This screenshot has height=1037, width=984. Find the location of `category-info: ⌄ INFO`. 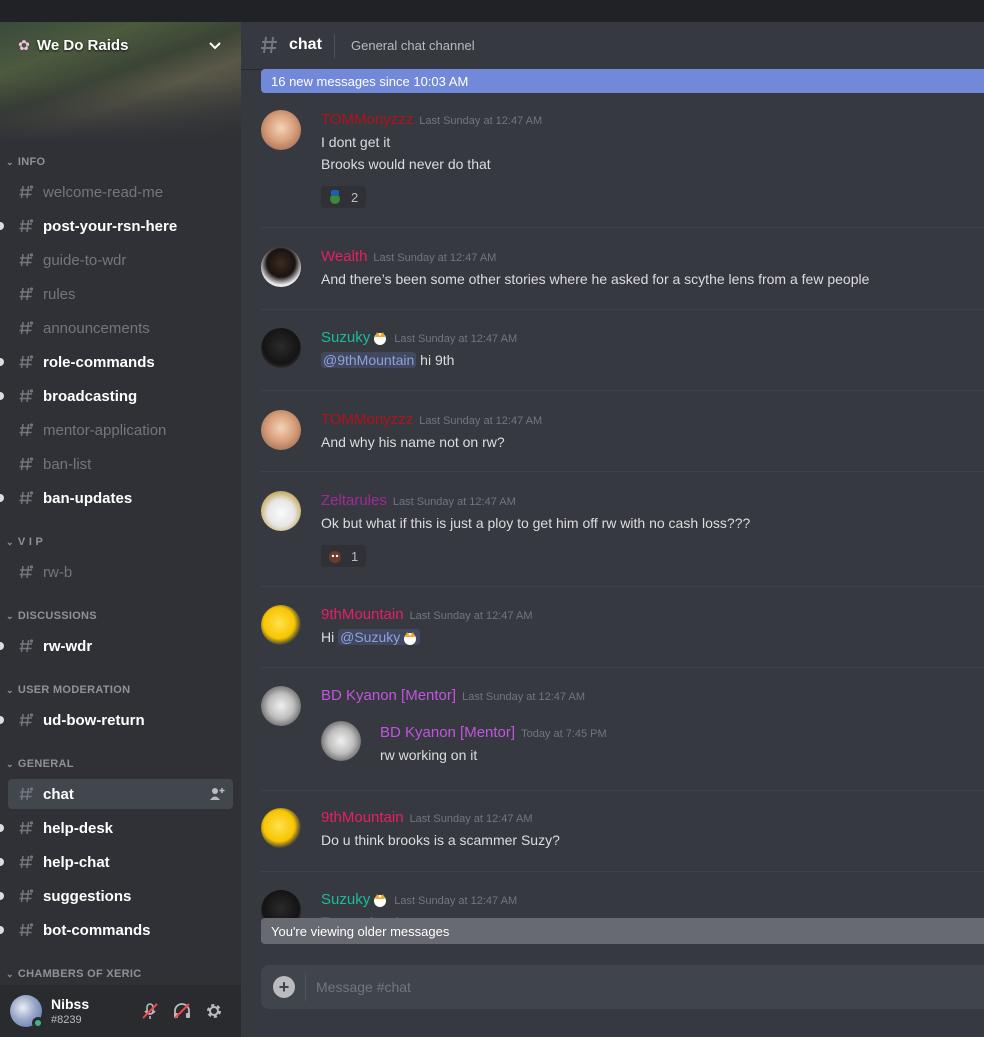

category-info: ⌄ INFO is located at coordinates (25, 162).